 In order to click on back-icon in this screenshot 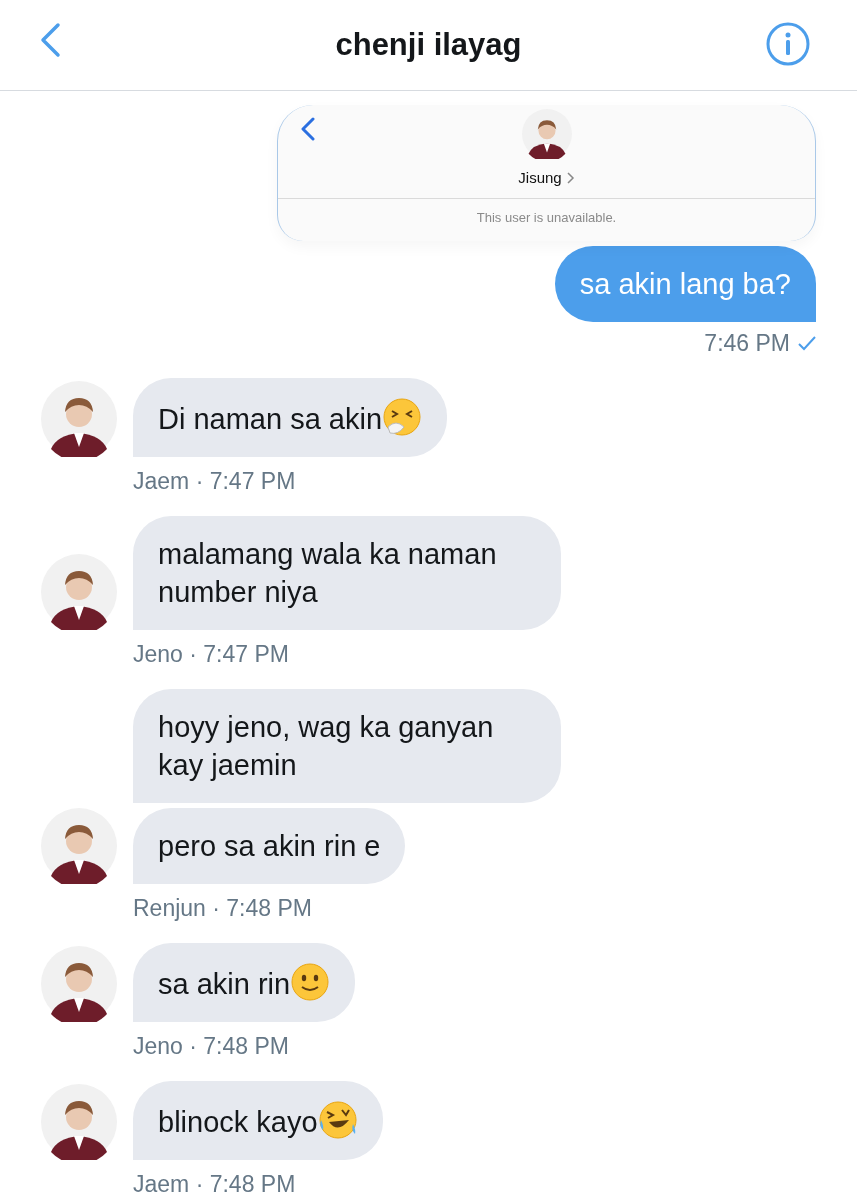, I will do `click(308, 129)`.